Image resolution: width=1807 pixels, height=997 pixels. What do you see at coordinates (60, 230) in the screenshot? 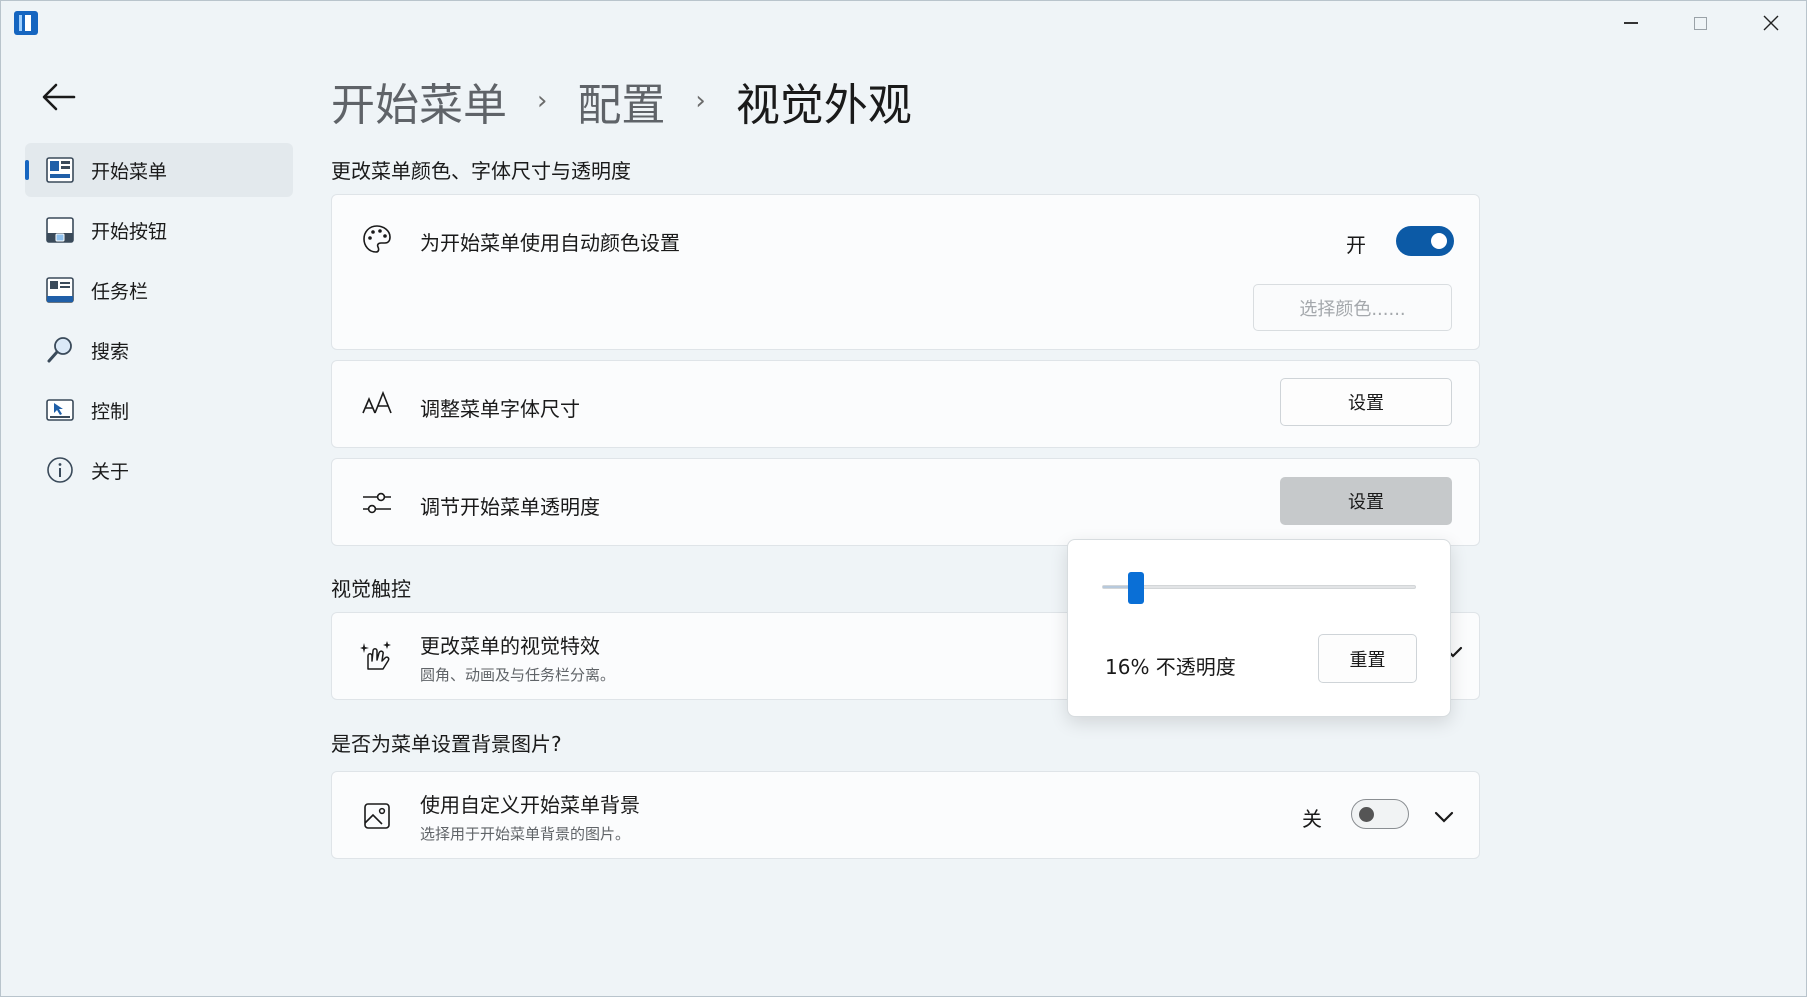
I see `start-button-icon` at bounding box center [60, 230].